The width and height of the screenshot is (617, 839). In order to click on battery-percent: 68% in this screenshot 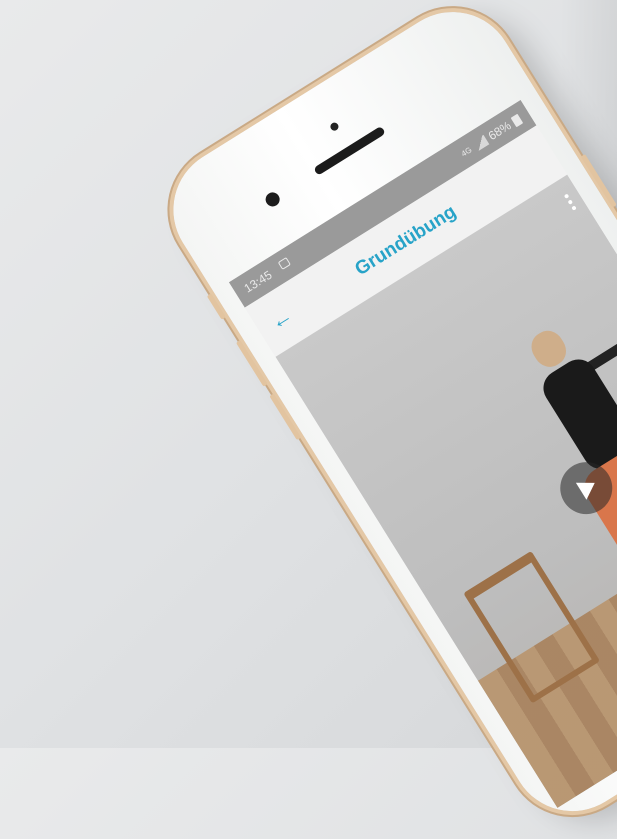, I will do `click(499, 130)`.